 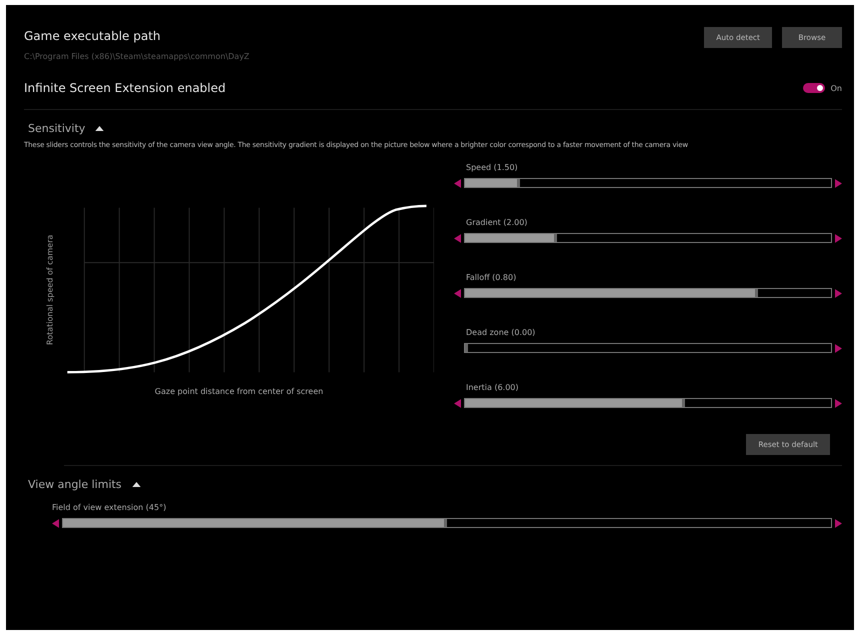 What do you see at coordinates (500, 332) in the screenshot?
I see `slider-label: Dead zone (0.00)` at bounding box center [500, 332].